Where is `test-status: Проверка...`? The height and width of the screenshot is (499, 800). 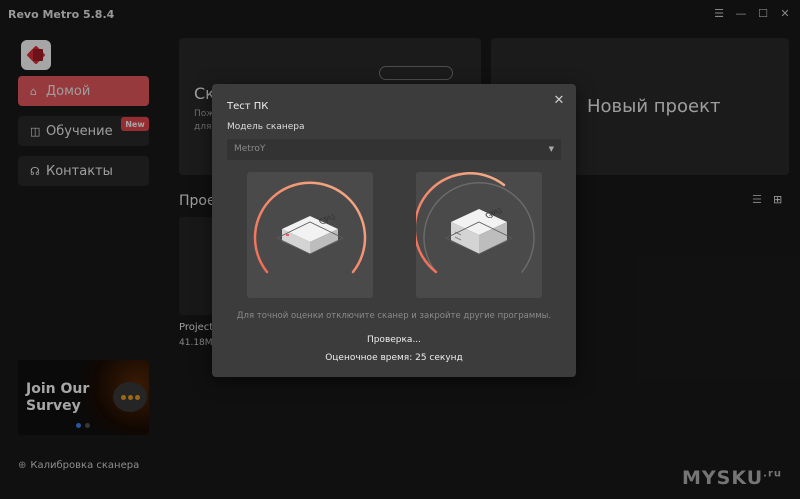 test-status: Проверка... is located at coordinates (394, 340).